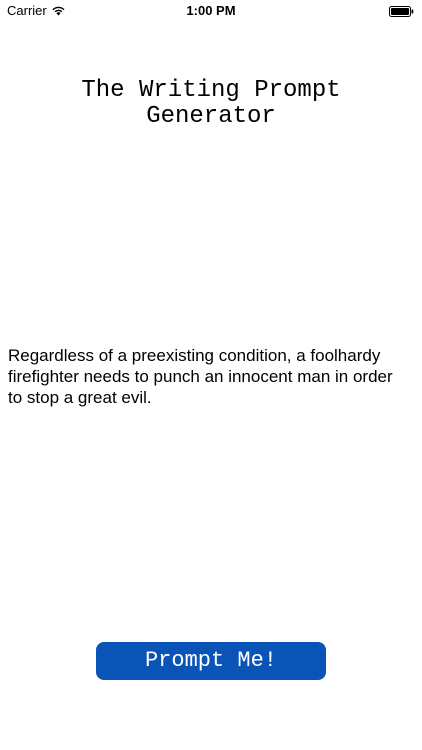 The width and height of the screenshot is (422, 750). What do you see at coordinates (401, 11) in the screenshot?
I see `battery-full-icon` at bounding box center [401, 11].